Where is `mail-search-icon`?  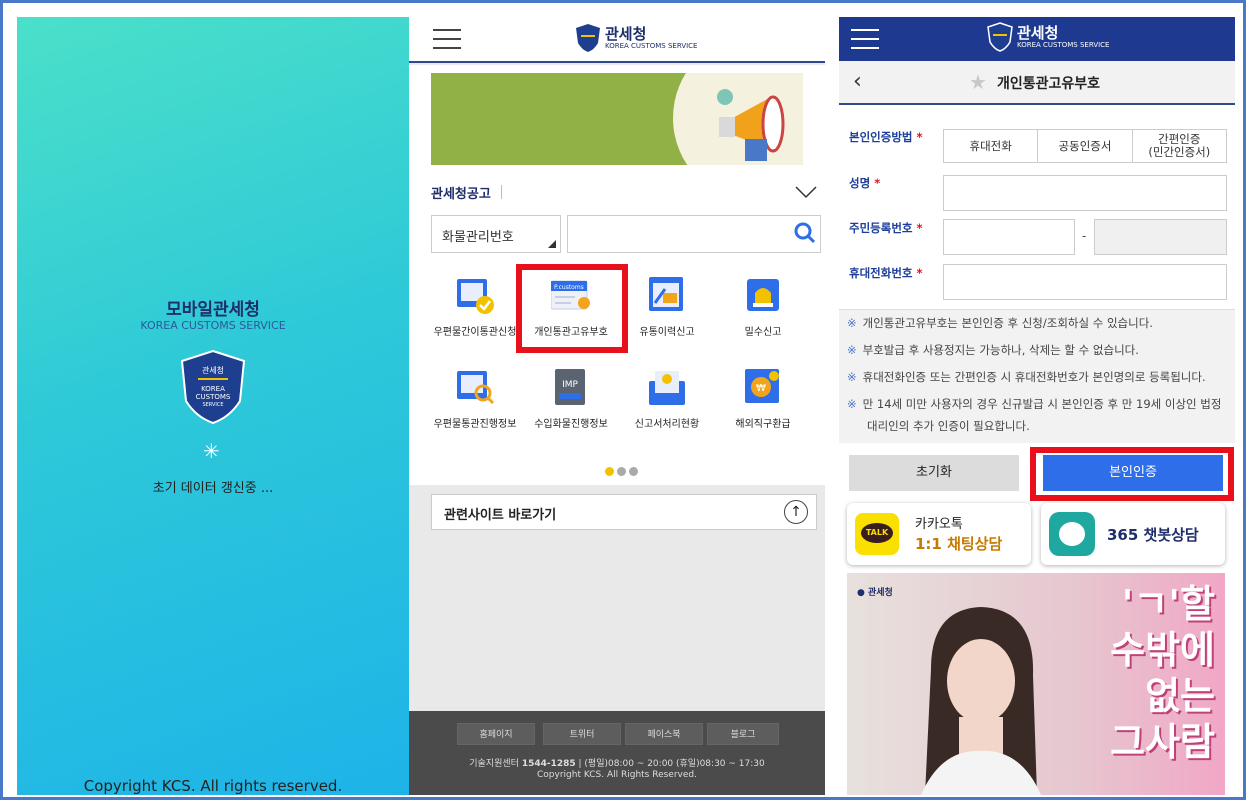
mail-search-icon is located at coordinates (476, 388).